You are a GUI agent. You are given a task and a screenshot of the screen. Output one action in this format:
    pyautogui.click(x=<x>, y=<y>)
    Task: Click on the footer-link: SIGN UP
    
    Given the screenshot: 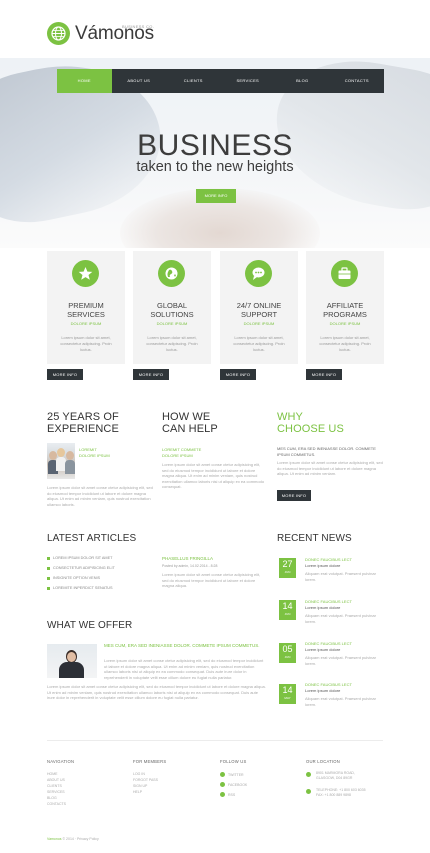 What is the action you would take?
    pyautogui.click(x=140, y=786)
    